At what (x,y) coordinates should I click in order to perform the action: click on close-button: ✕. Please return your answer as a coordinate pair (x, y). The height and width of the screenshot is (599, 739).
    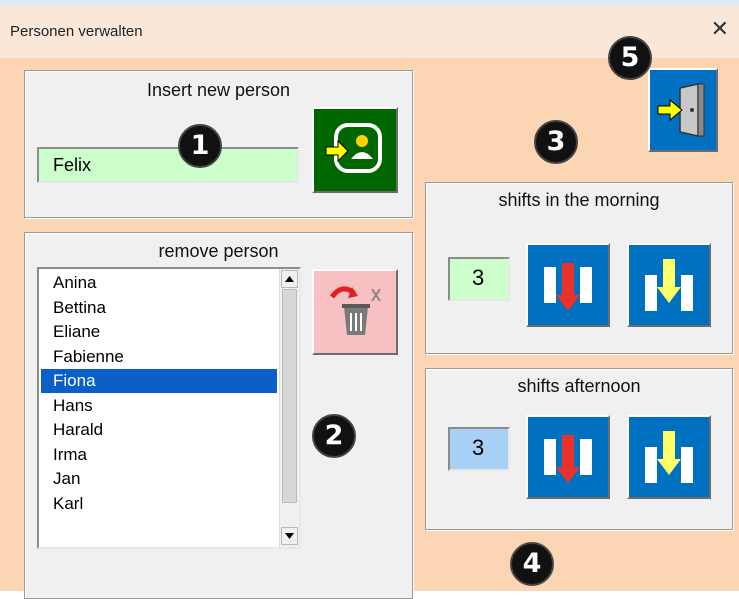
    Looking at the image, I should click on (720, 29).